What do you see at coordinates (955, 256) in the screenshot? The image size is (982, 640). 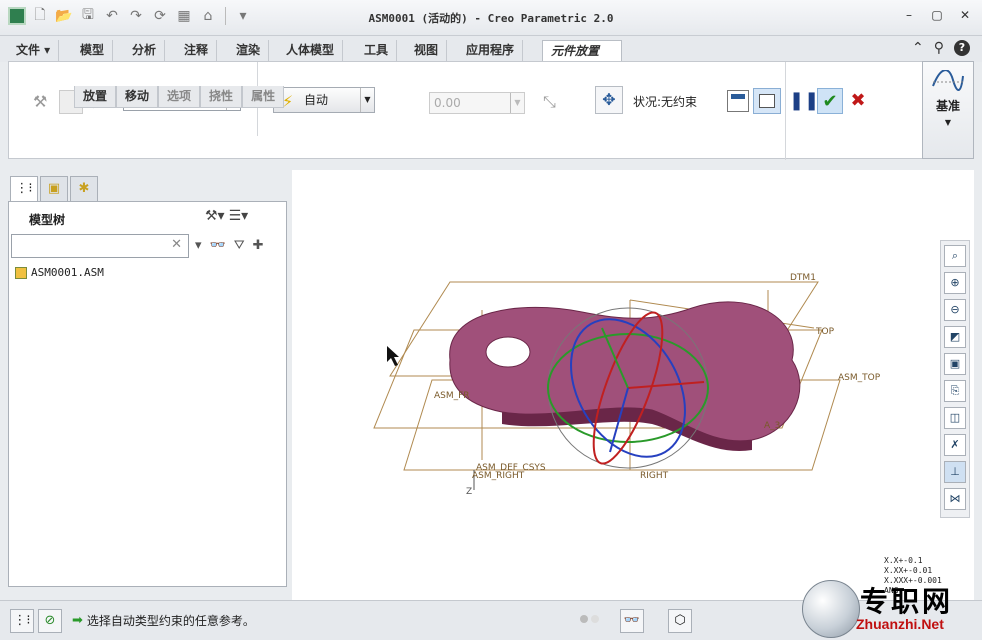 I see `refit-icon: ⌕` at bounding box center [955, 256].